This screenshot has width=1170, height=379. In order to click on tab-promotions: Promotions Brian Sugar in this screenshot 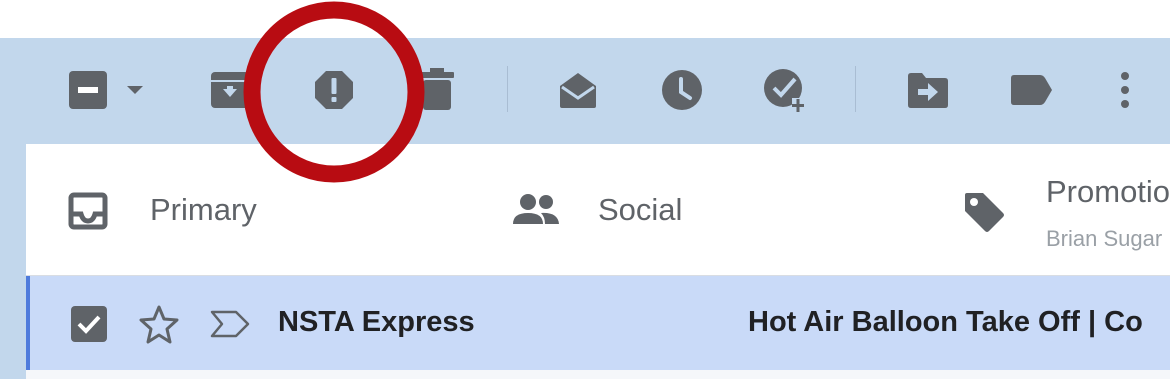, I will do `click(1063, 209)`.